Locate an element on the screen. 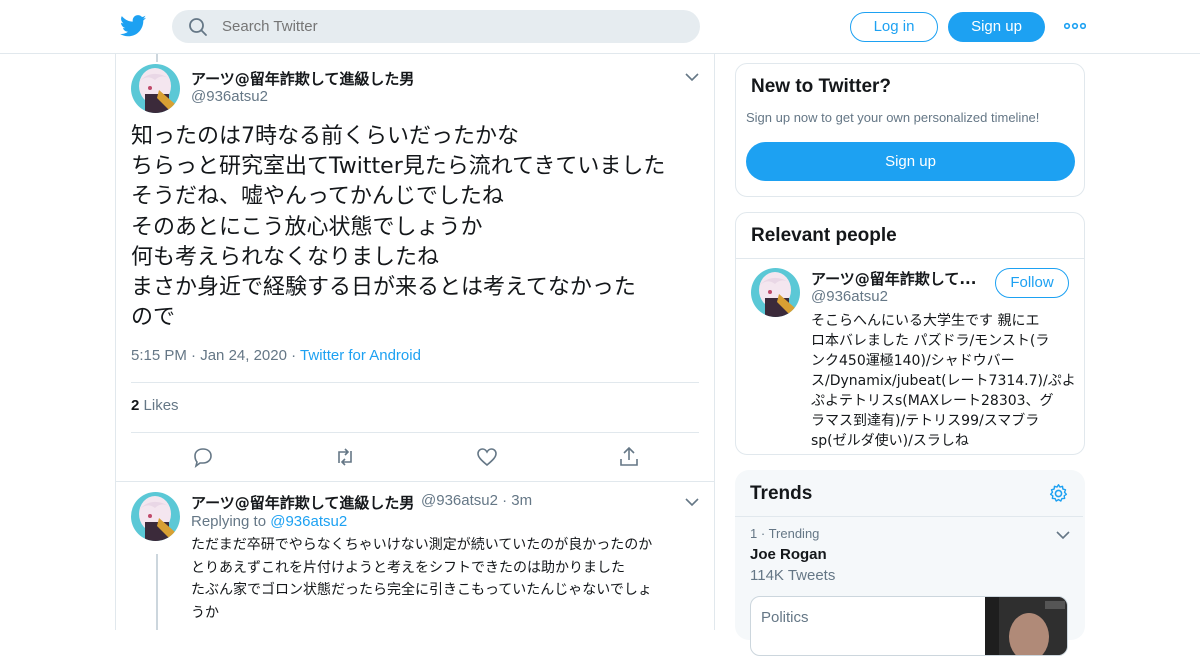  bio-line: ロ本バレました パズドラ/モンスト(ラ is located at coordinates (930, 341).